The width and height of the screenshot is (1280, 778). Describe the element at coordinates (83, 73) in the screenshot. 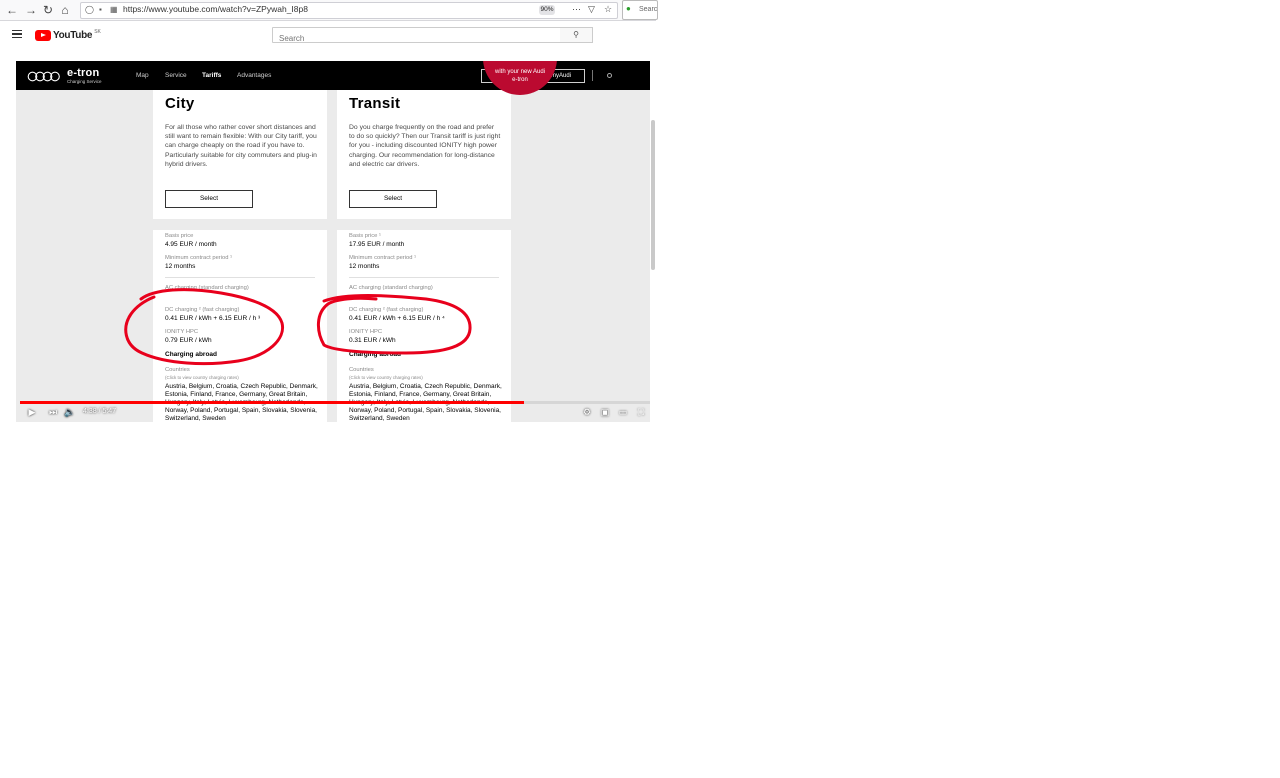

I see `brand-title: e-tron` at that location.